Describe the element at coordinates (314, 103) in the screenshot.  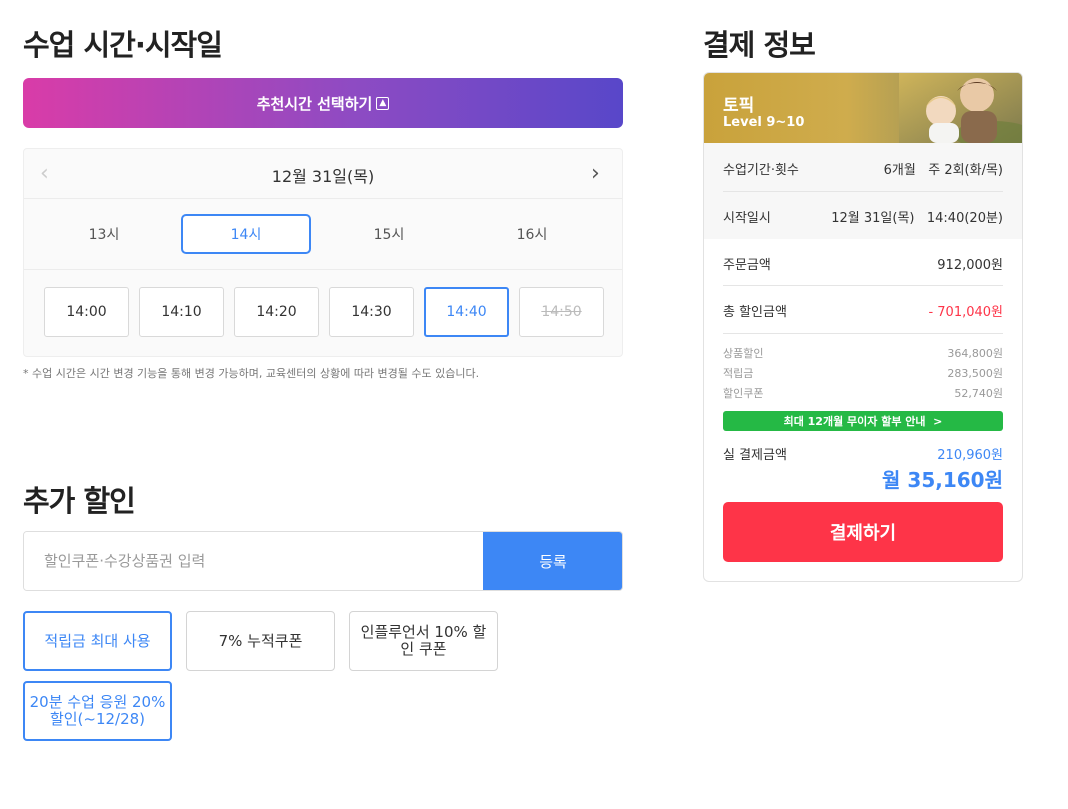
I see `recommend-label: 추천시간 선택하기` at that location.